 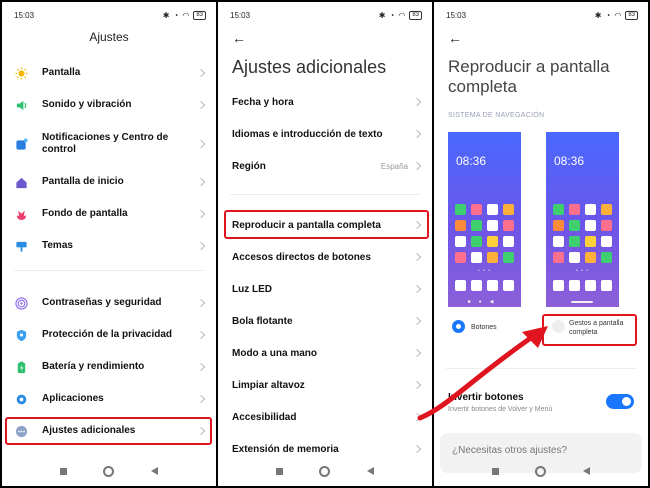 What do you see at coordinates (176, 15) in the screenshot?
I see `alarm-icon: ◔` at bounding box center [176, 15].